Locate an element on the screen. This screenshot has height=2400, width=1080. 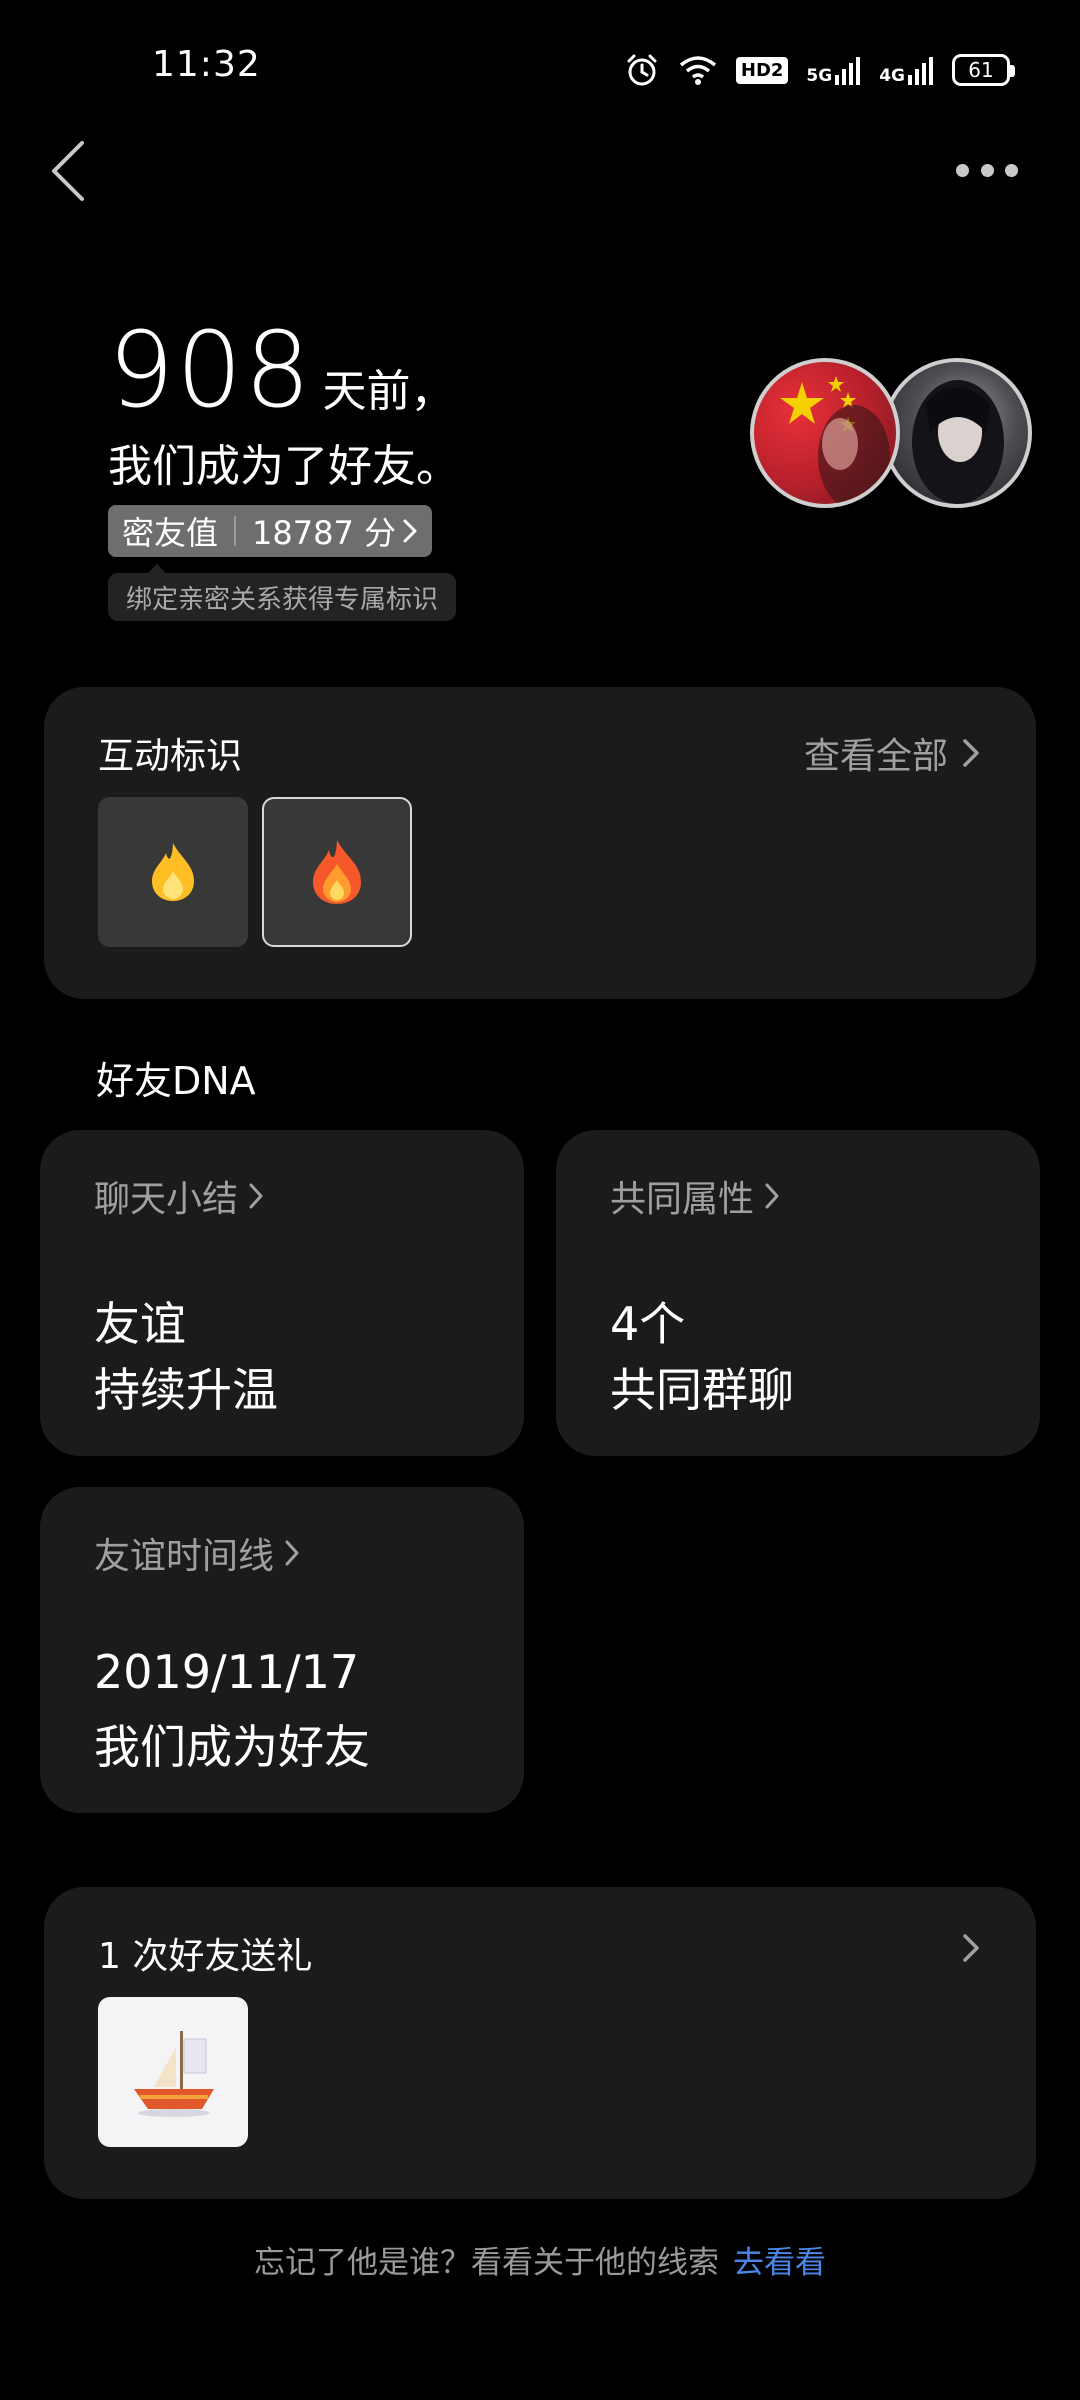
gift-boat-image is located at coordinates (173, 2072).